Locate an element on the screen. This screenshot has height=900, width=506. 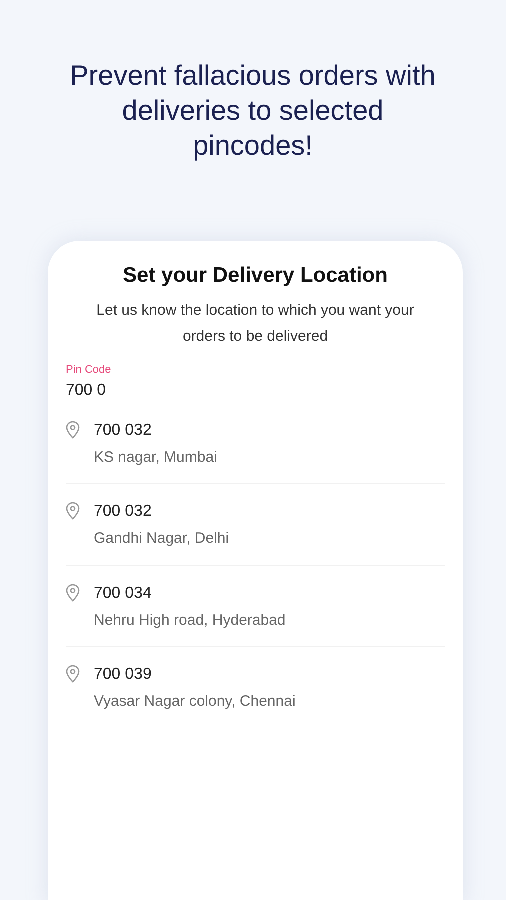
suggestion-item: 700 032 Gandhi Nagar, Delhi is located at coordinates (255, 525).